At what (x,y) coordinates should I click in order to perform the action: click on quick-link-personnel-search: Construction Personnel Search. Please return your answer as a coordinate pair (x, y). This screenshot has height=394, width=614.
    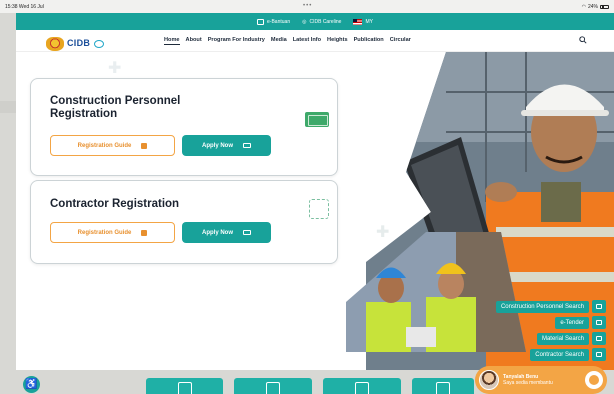
    Looking at the image, I should click on (550, 306).